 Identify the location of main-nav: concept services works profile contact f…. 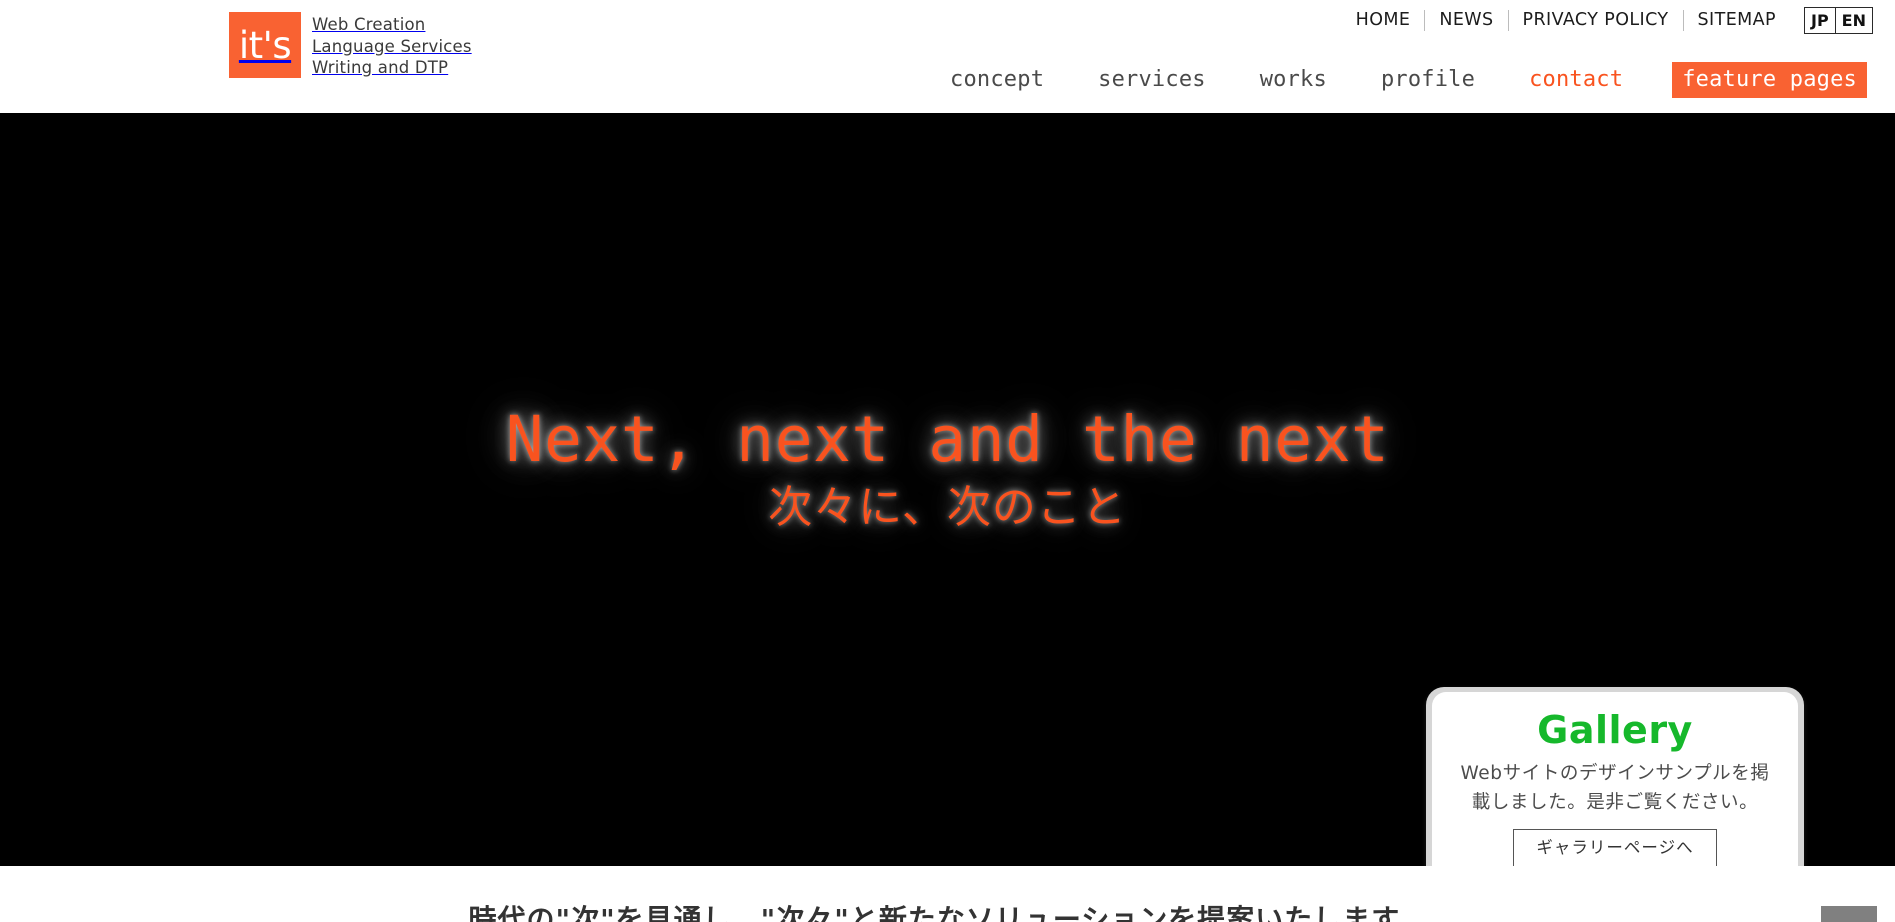
(1399, 80).